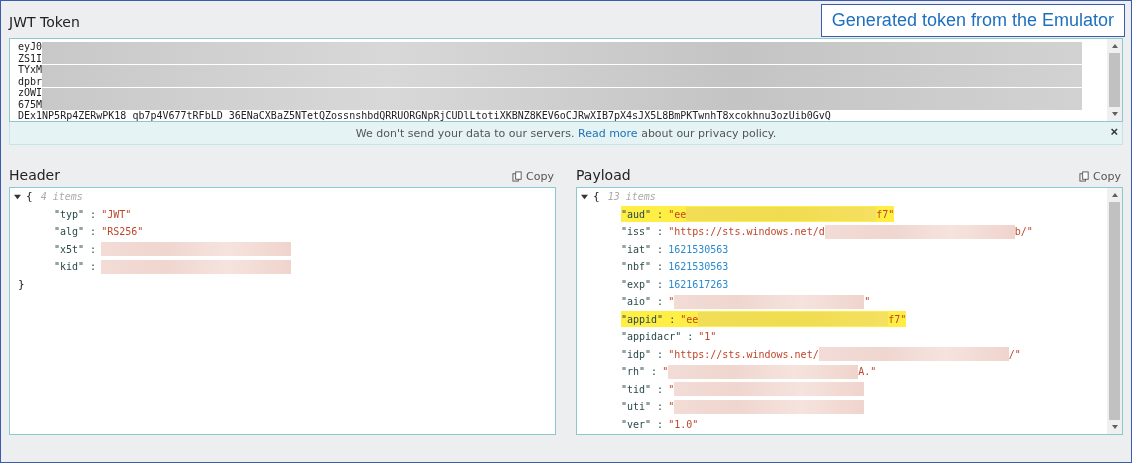 The width and height of the screenshot is (1132, 463). I want to click on json-key: "idp" :, so click(642, 354).